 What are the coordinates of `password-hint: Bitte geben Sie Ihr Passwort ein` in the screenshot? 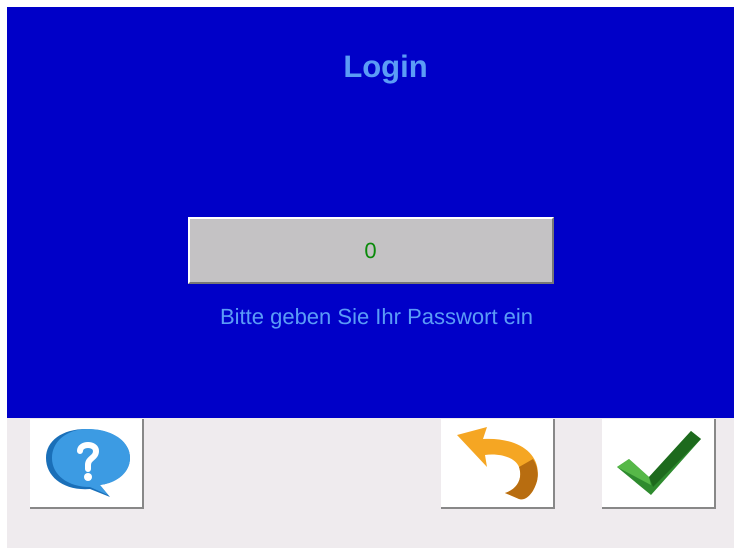 It's located at (377, 317).